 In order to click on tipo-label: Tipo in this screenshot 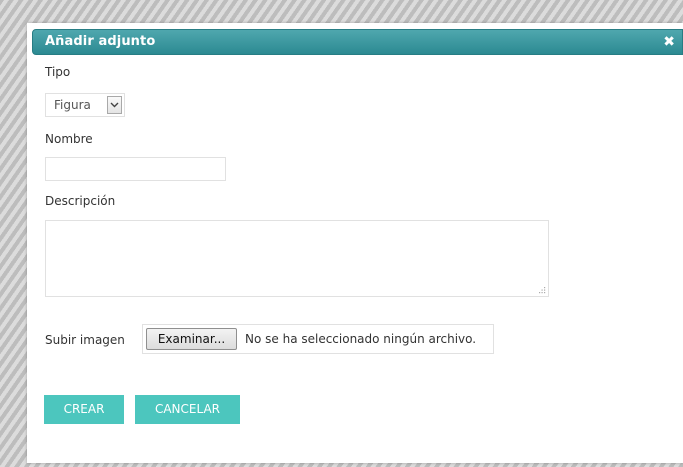, I will do `click(58, 72)`.